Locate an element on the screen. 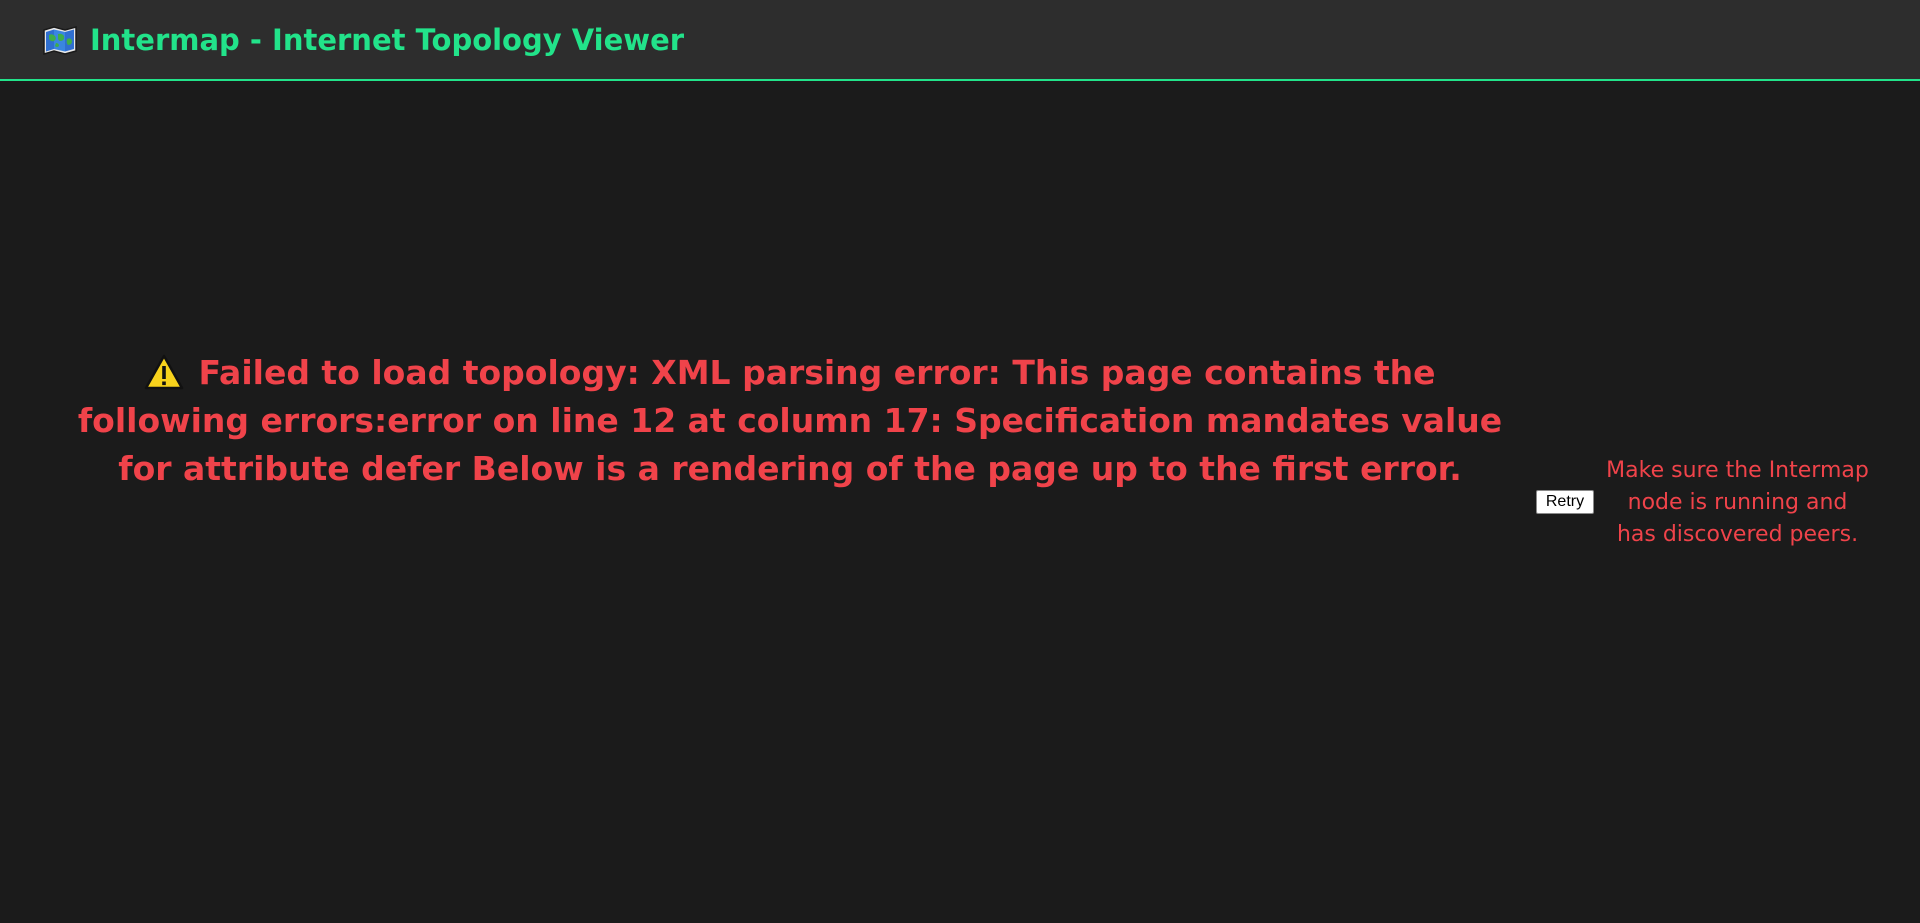  retry-button: Retry is located at coordinates (1565, 502).